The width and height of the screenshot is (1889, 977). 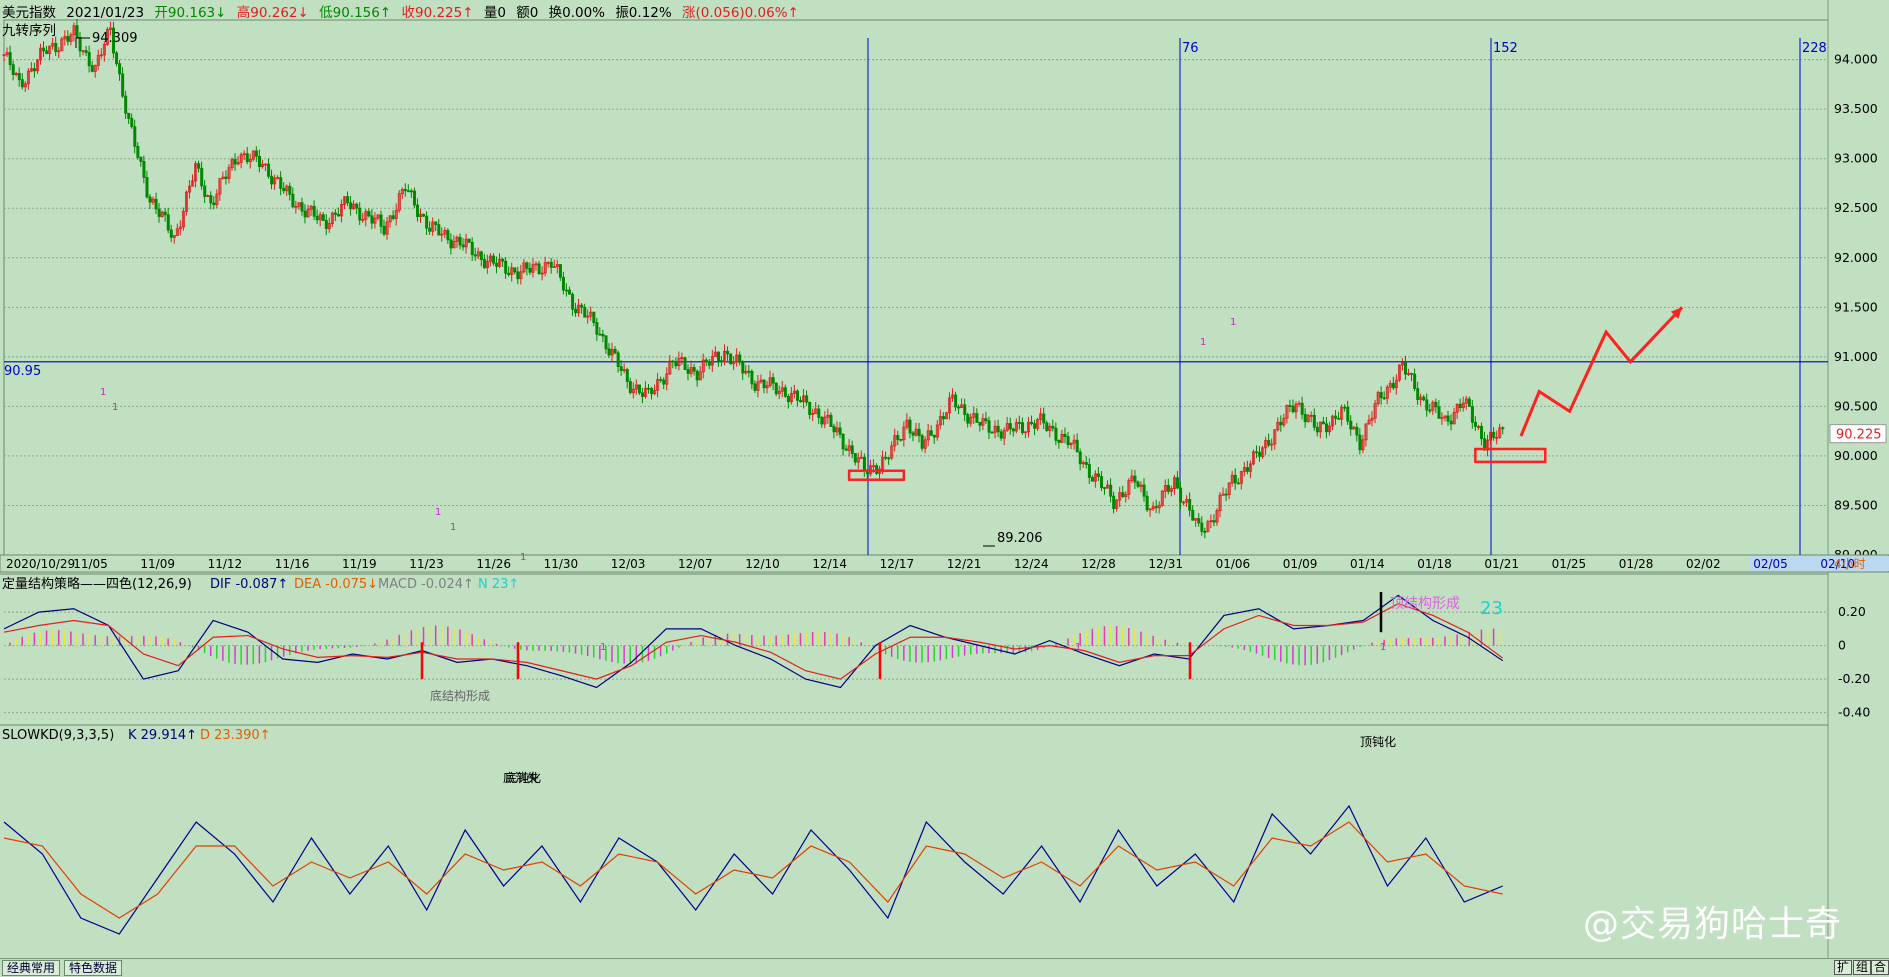 I want to click on combine-button: 合, so click(x=1880, y=967).